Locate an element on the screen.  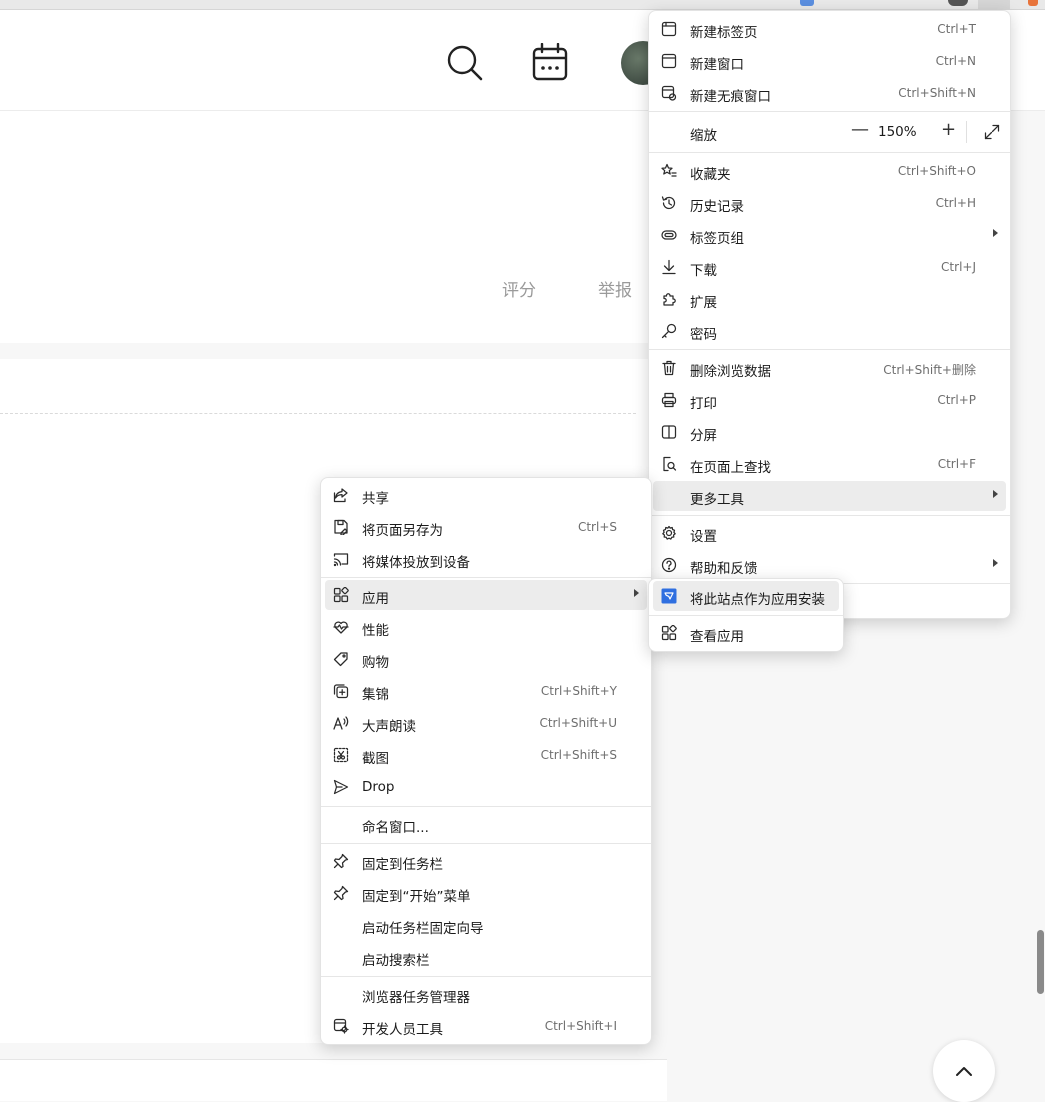
printer-icon is located at coordinates (669, 400).